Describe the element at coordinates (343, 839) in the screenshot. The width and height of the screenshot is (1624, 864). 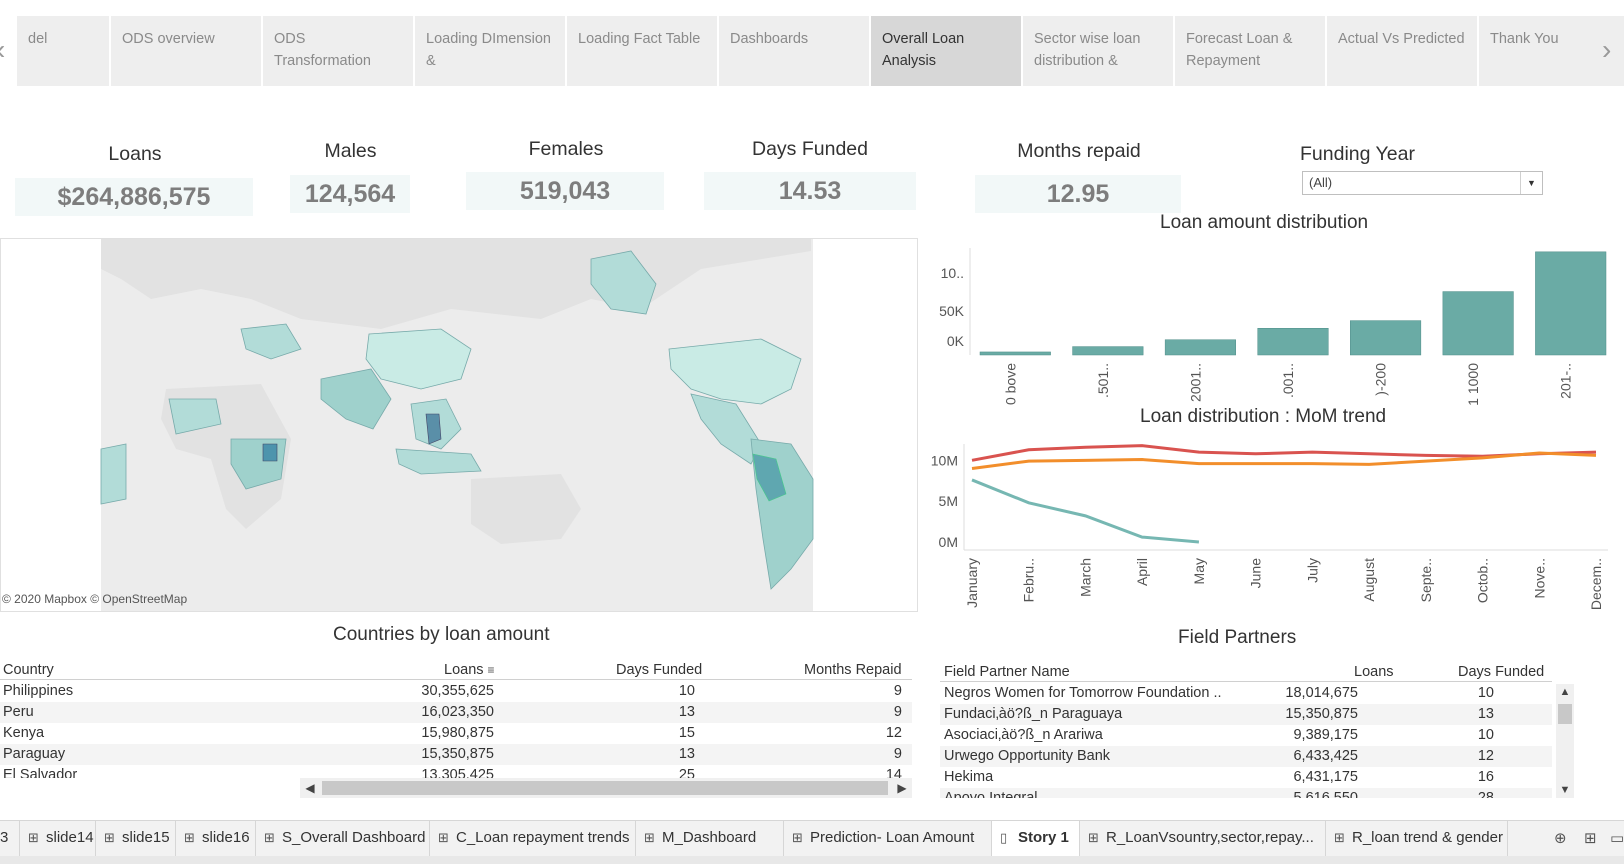
I see `sheet-tab-4: ⊞ S_Overall Dashboard` at that location.